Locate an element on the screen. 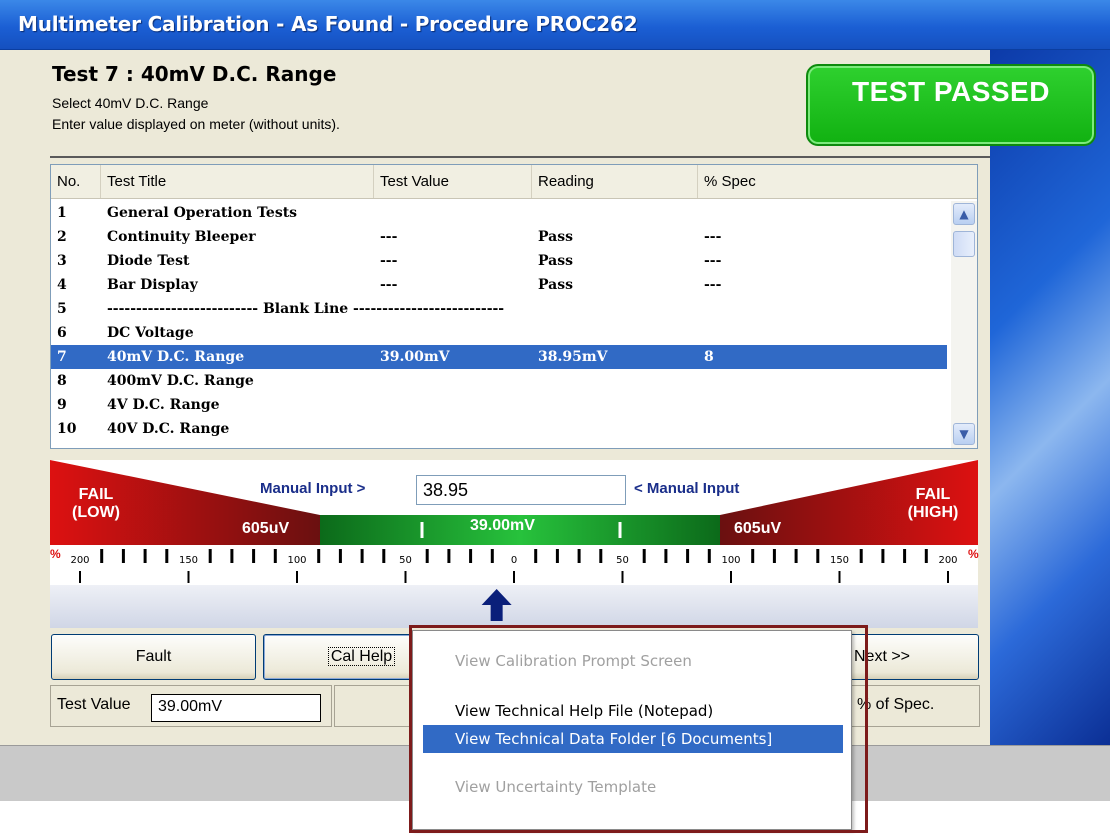  pointer-area is located at coordinates (514, 606).